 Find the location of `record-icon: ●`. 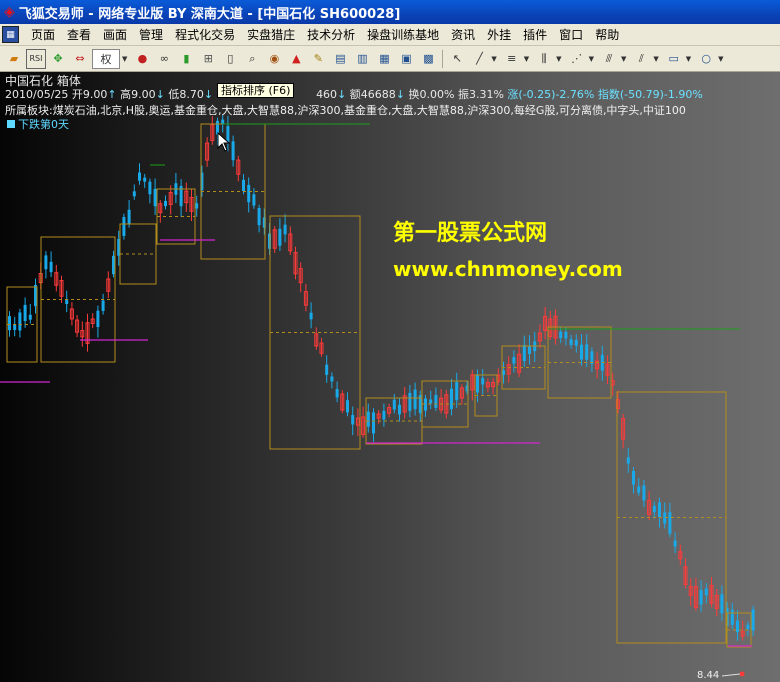

record-icon: ● is located at coordinates (142, 59).